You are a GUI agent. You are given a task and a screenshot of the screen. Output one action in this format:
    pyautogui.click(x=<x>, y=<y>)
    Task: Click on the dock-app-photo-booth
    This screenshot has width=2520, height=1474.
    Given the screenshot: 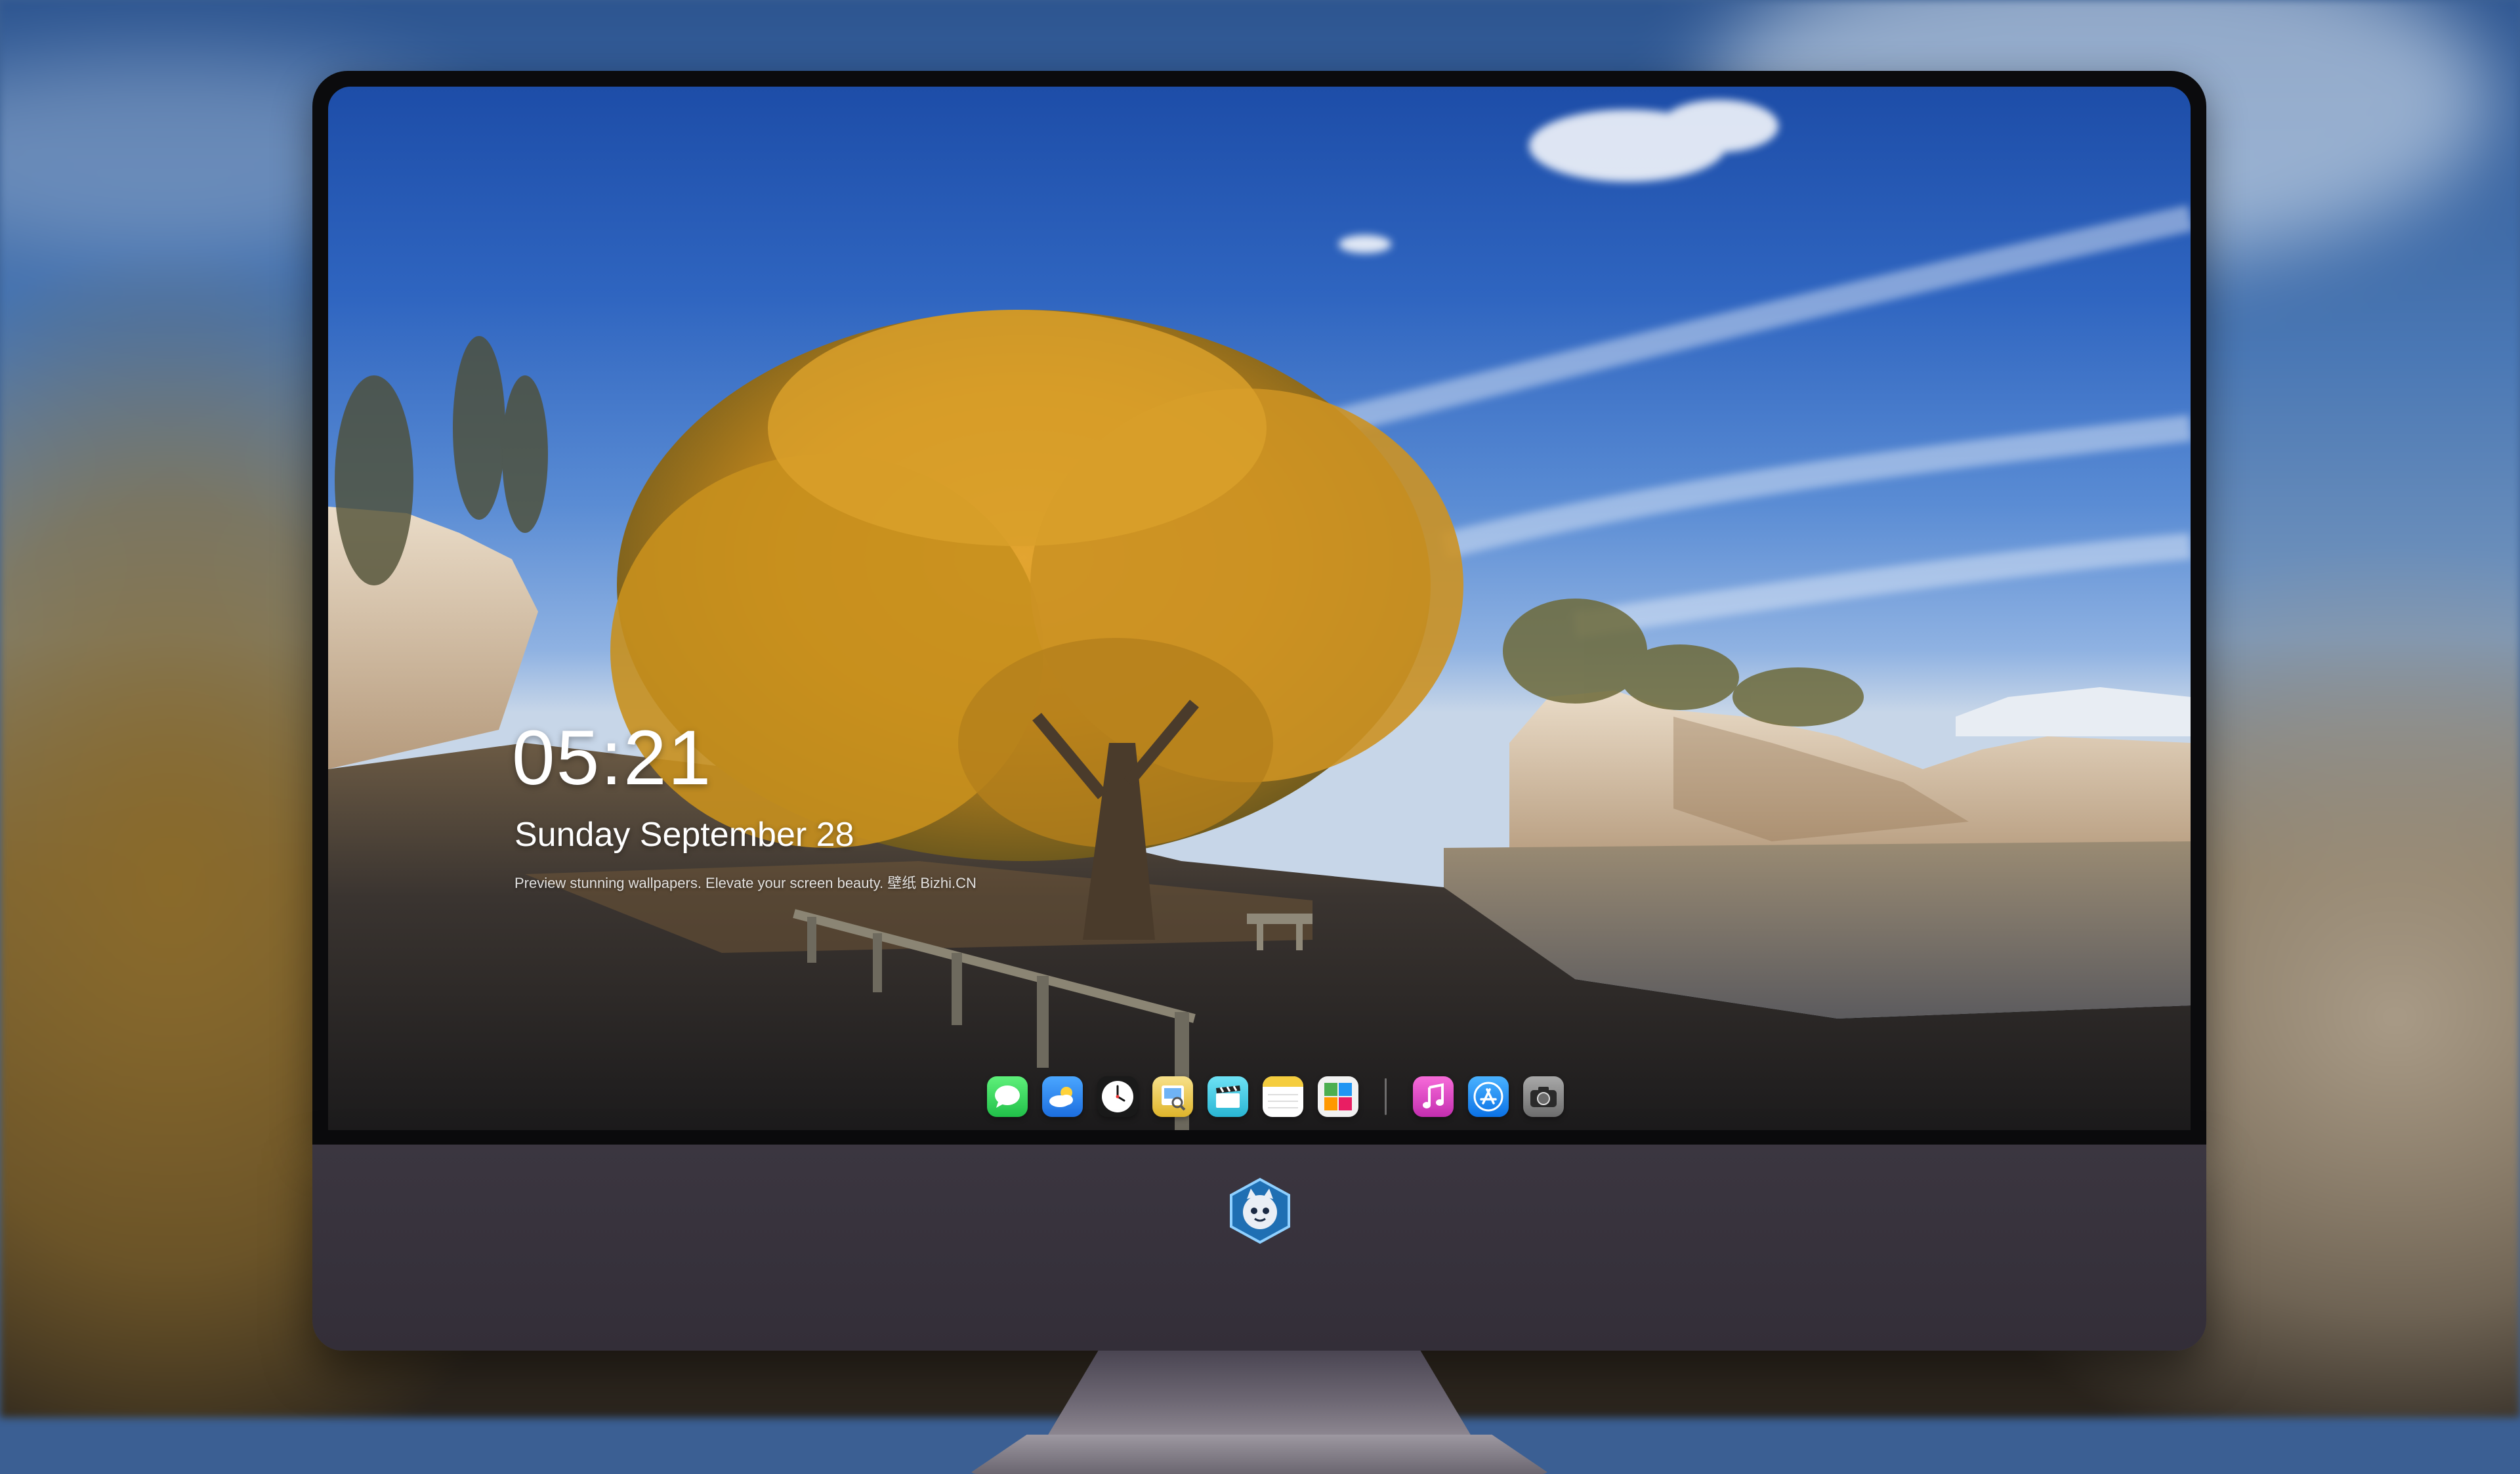 What is the action you would take?
    pyautogui.click(x=1338, y=1096)
    